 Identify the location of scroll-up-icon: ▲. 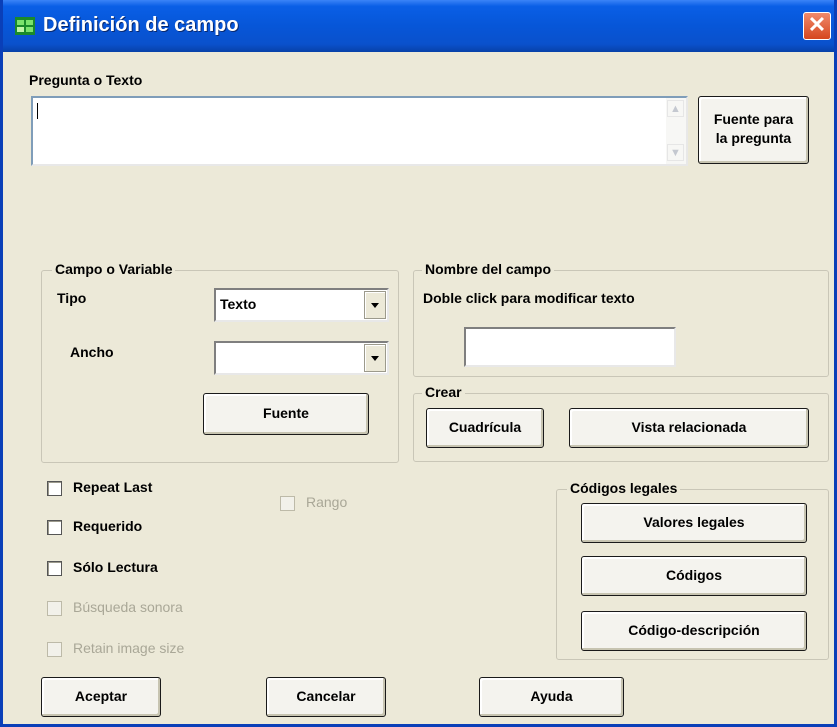
(675, 108).